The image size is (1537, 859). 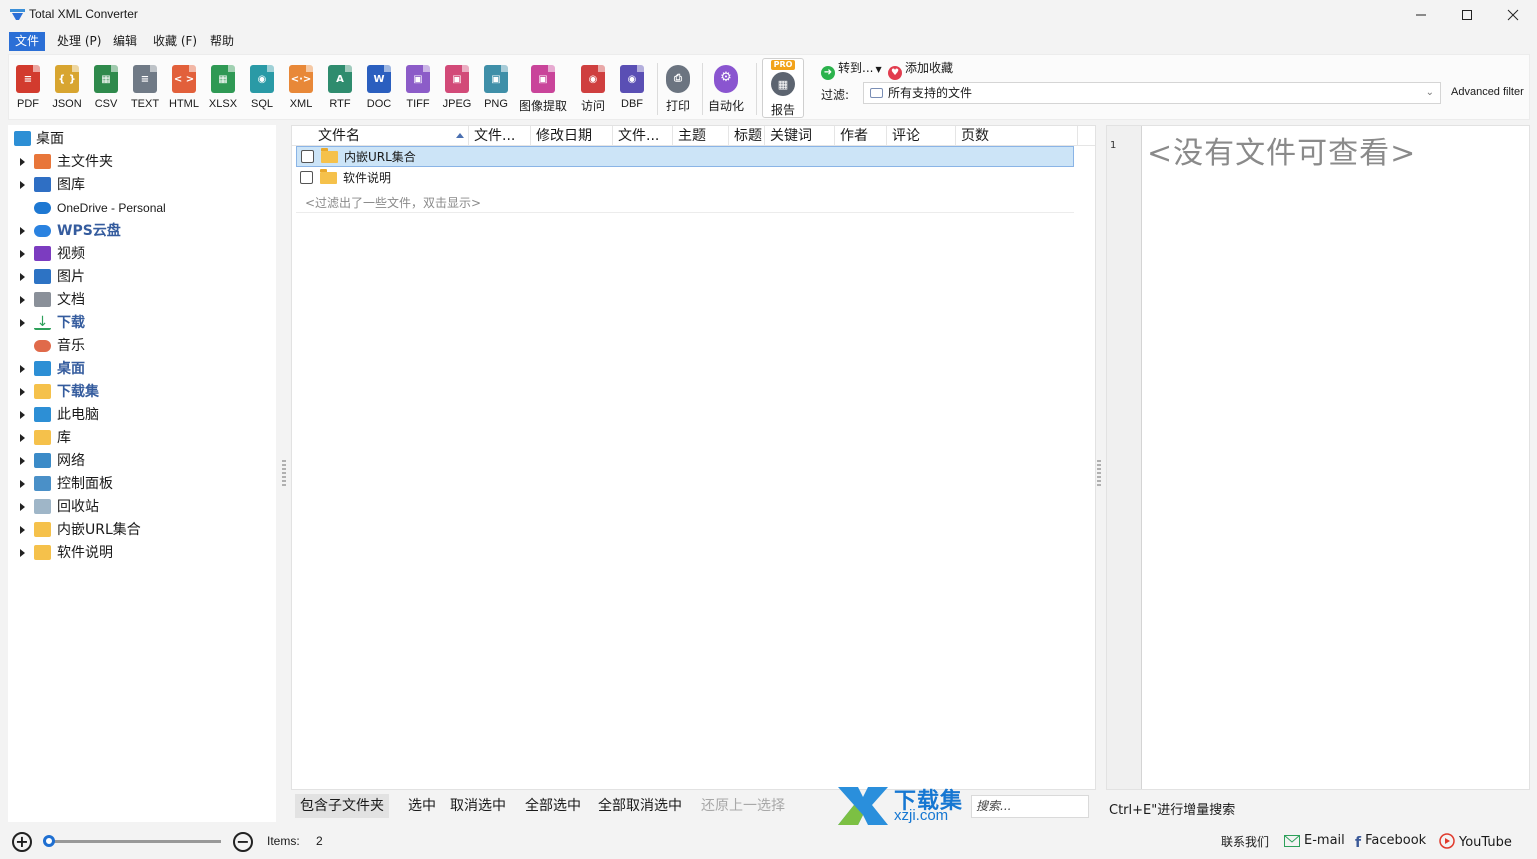 I want to click on menu-process: 处理 (P), so click(x=79, y=41).